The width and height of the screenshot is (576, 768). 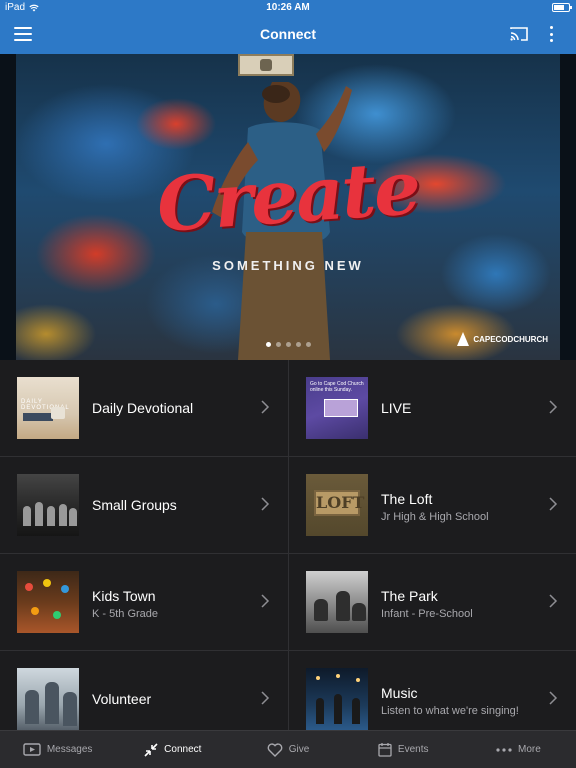 I want to click on grid-item-title: The Park, so click(x=409, y=596).